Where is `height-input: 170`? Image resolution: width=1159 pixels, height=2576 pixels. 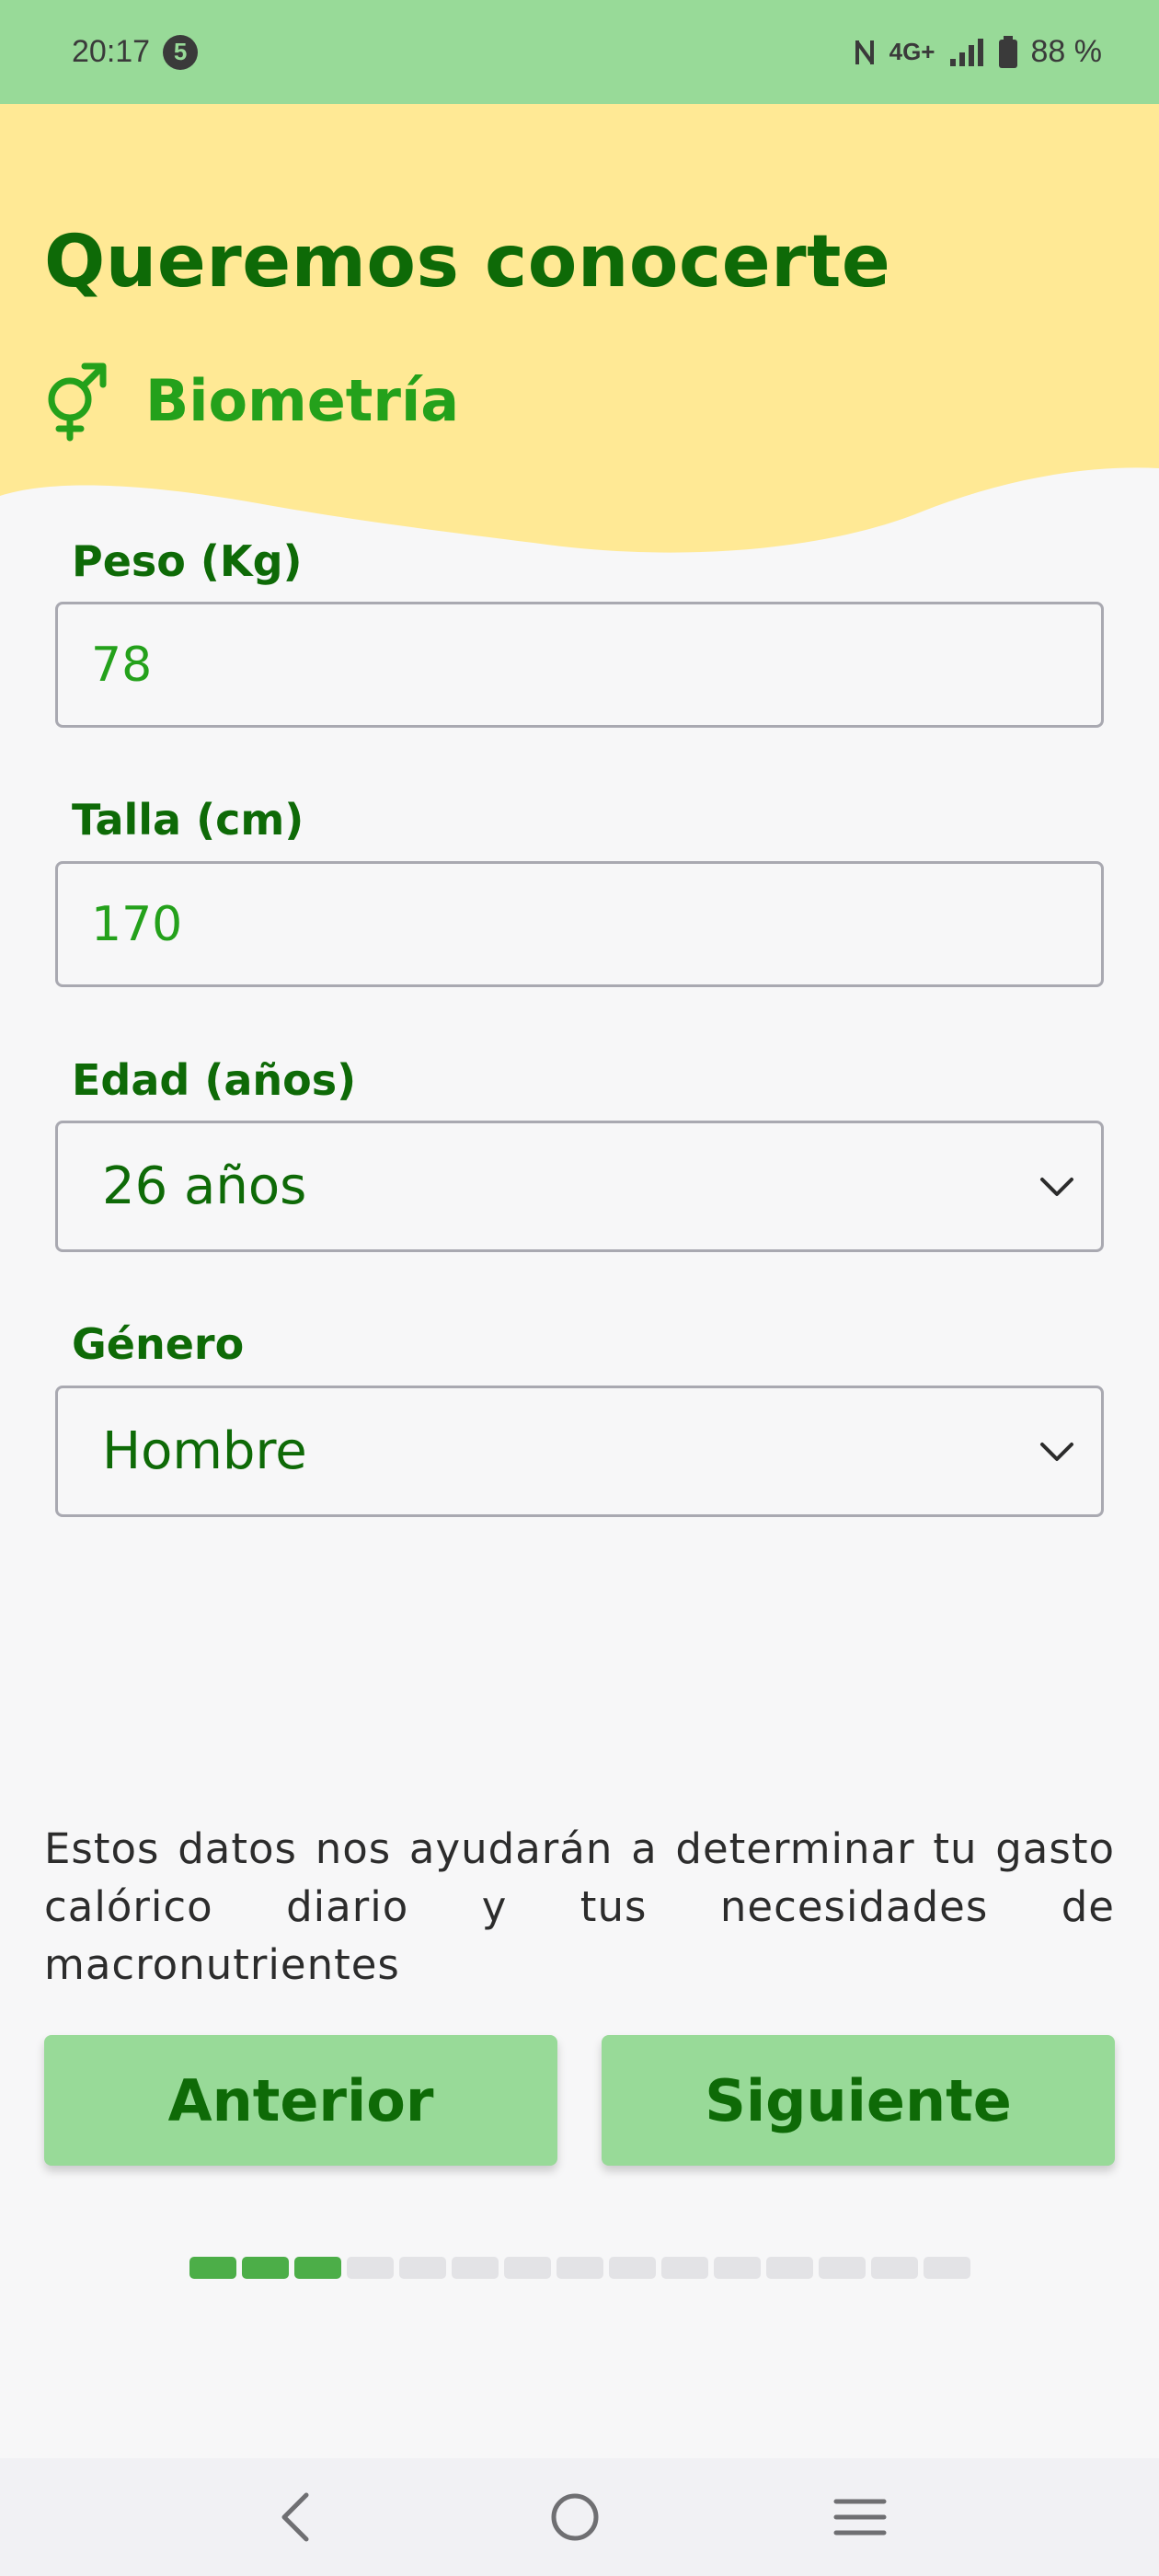
height-input: 170 is located at coordinates (579, 924).